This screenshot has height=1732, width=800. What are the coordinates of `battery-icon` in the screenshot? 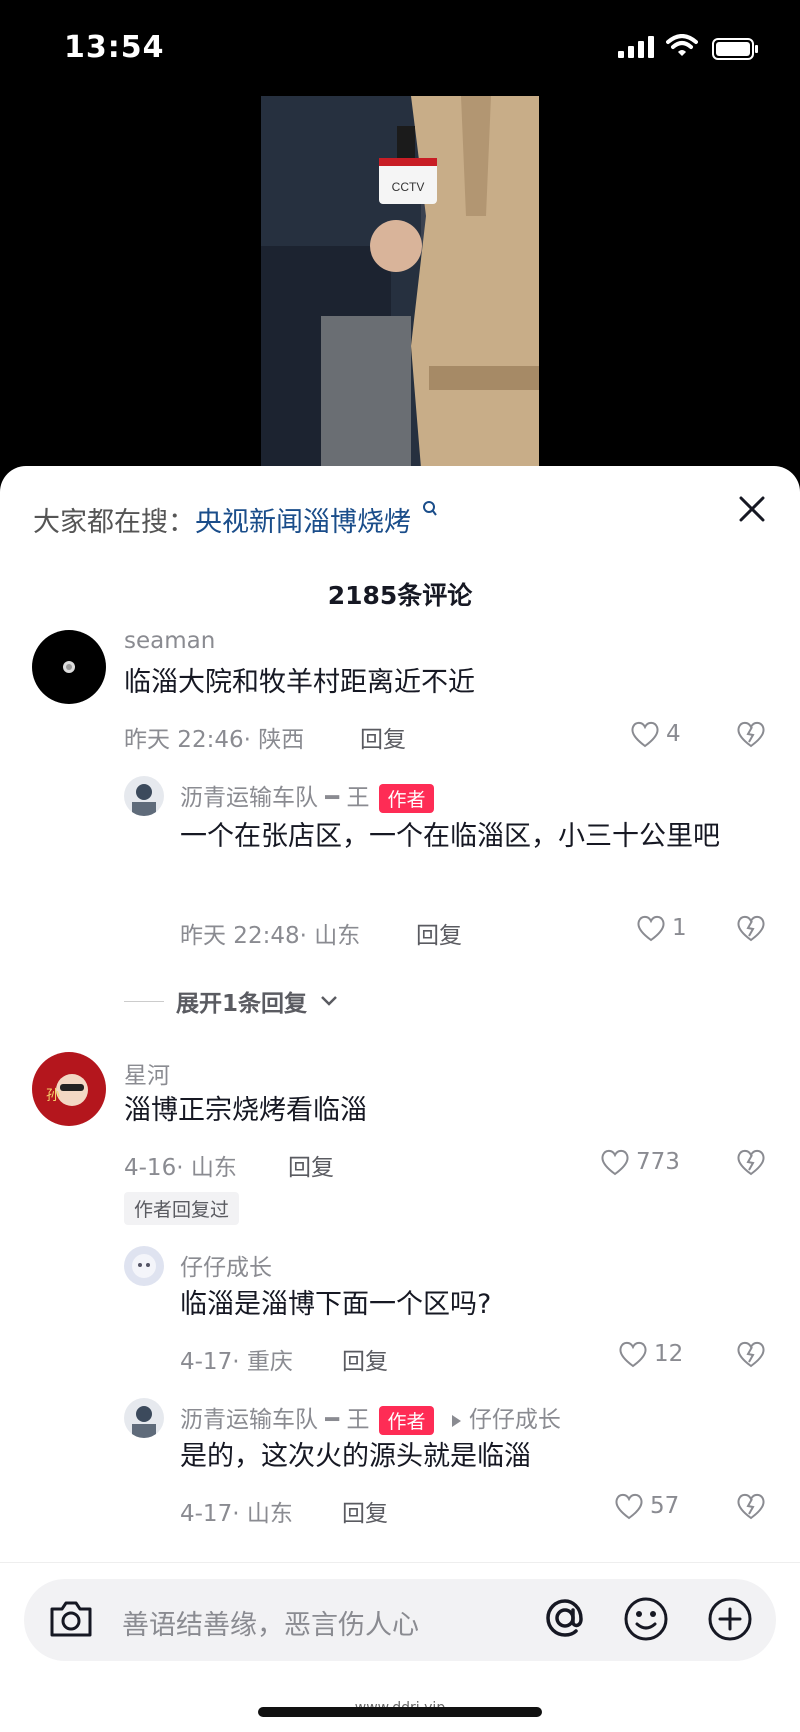 It's located at (735, 49).